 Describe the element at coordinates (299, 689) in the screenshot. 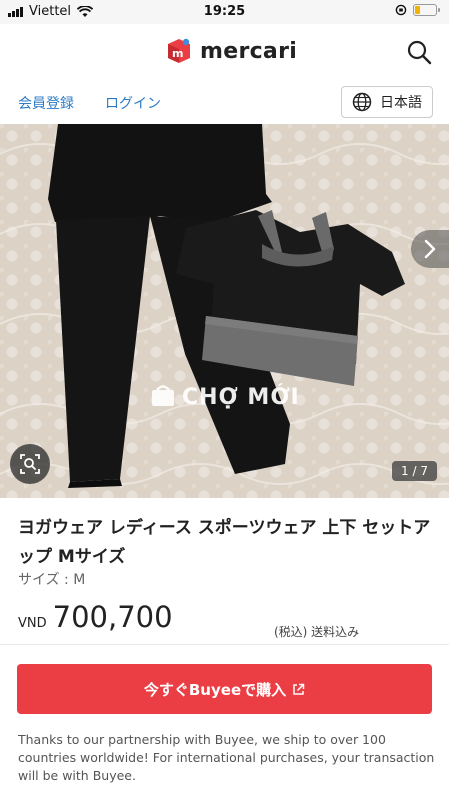

I see `external-link-icon` at that location.